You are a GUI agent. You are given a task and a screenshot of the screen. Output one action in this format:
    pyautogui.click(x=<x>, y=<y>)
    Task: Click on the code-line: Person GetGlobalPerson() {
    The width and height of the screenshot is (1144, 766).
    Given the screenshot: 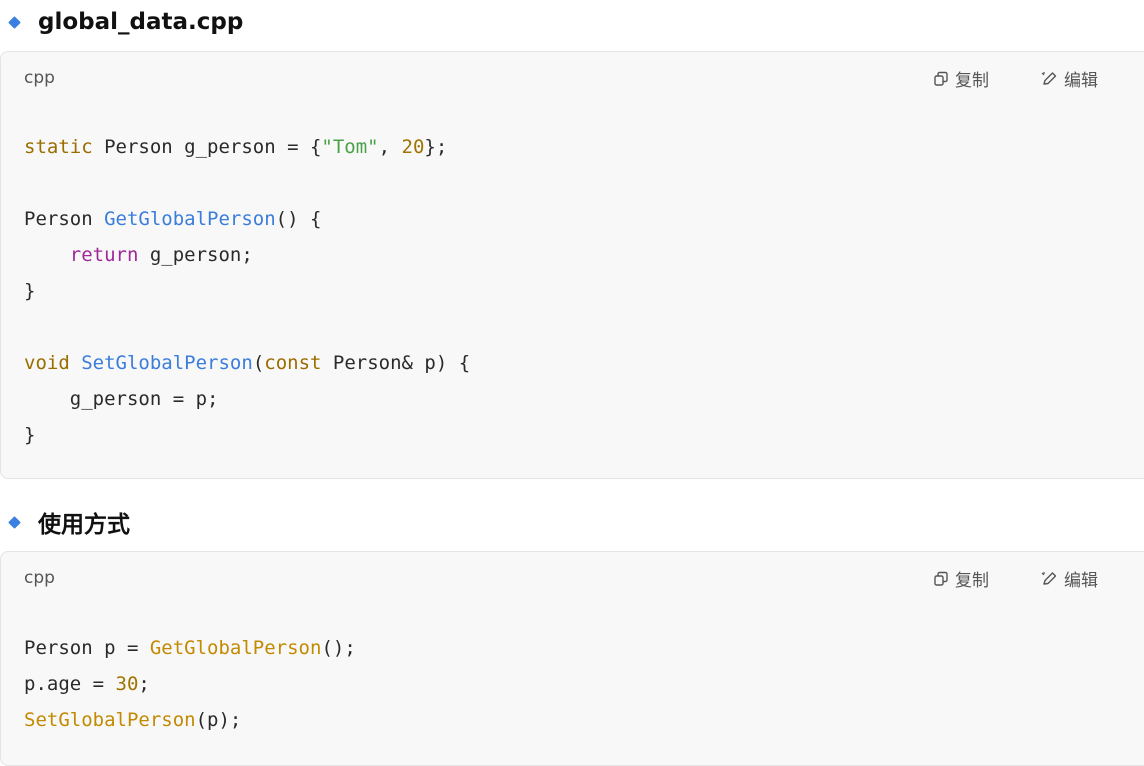 What is the action you would take?
    pyautogui.click(x=247, y=219)
    